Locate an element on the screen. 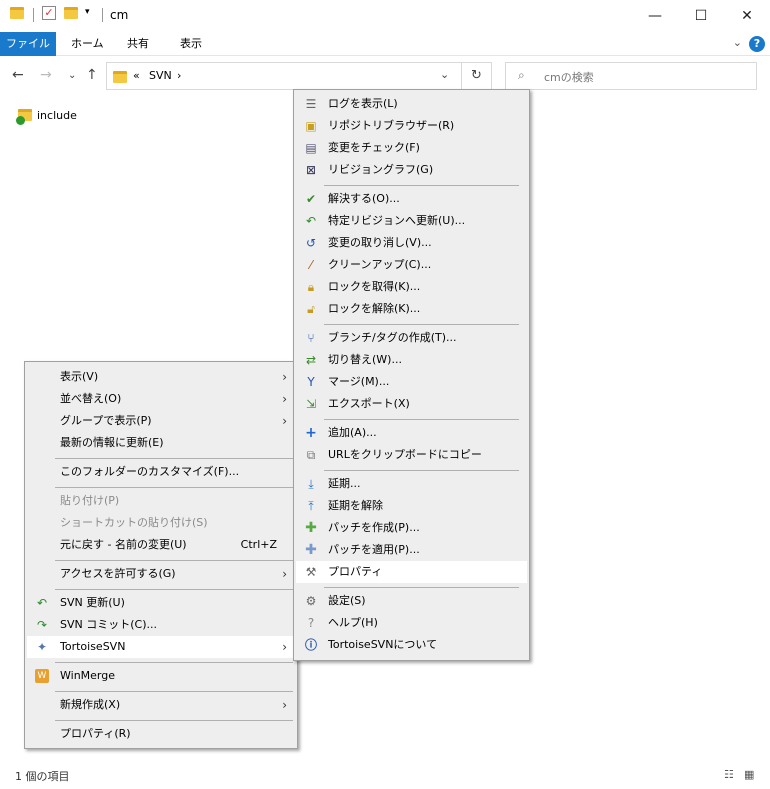  list-item: include is located at coordinates (46, 115).